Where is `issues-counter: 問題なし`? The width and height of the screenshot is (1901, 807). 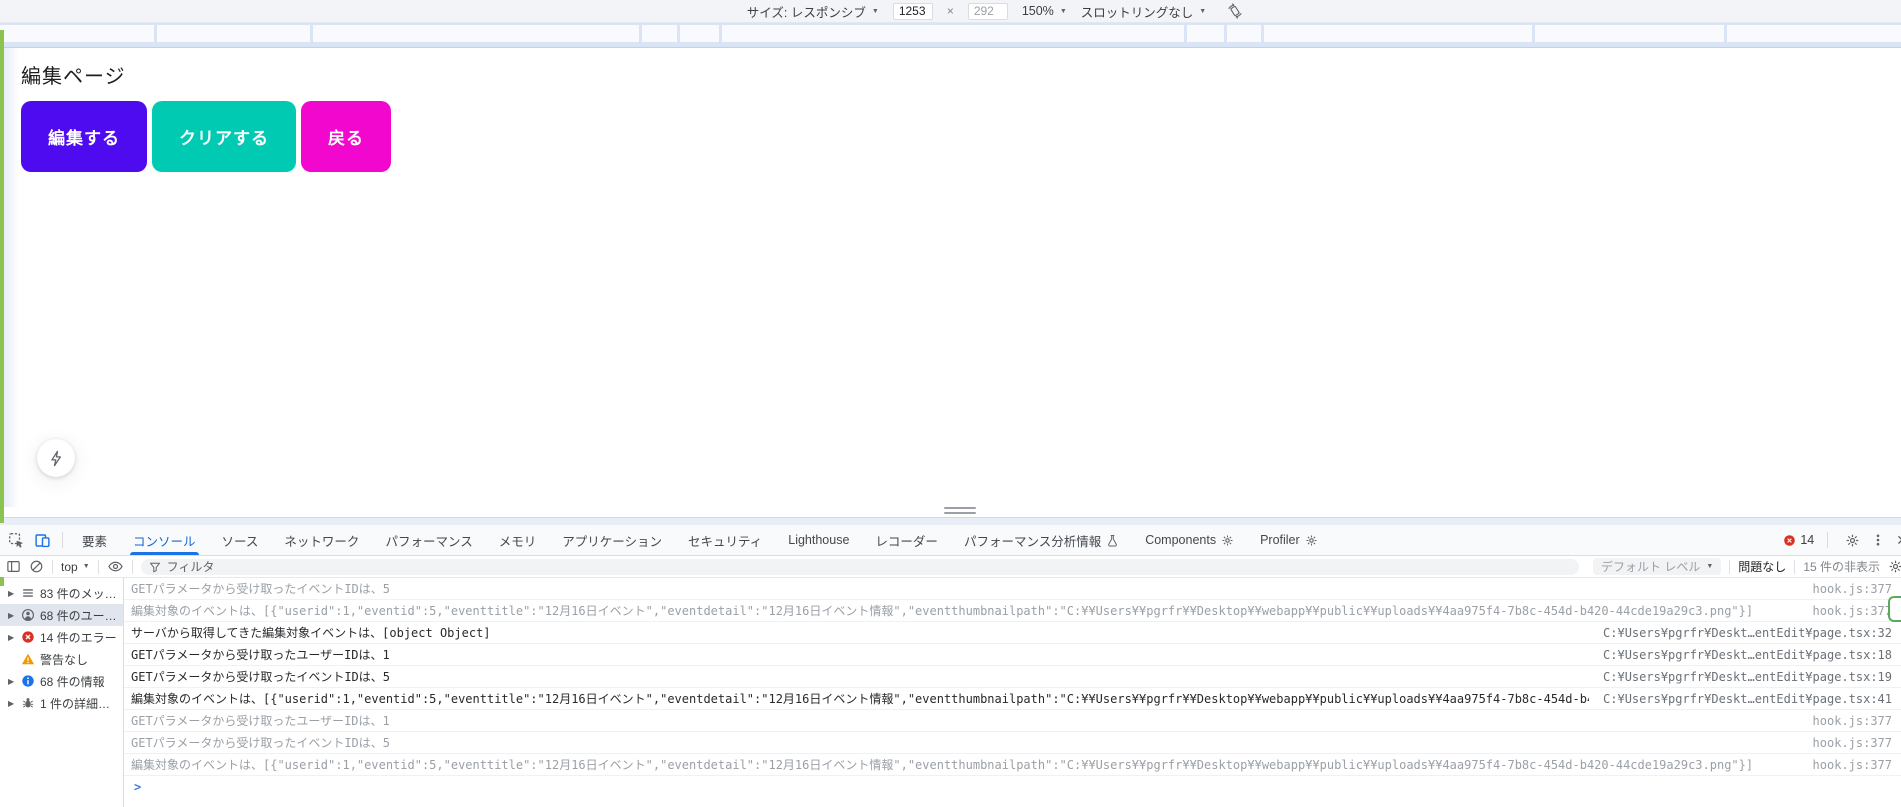 issues-counter: 問題なし is located at coordinates (1762, 566).